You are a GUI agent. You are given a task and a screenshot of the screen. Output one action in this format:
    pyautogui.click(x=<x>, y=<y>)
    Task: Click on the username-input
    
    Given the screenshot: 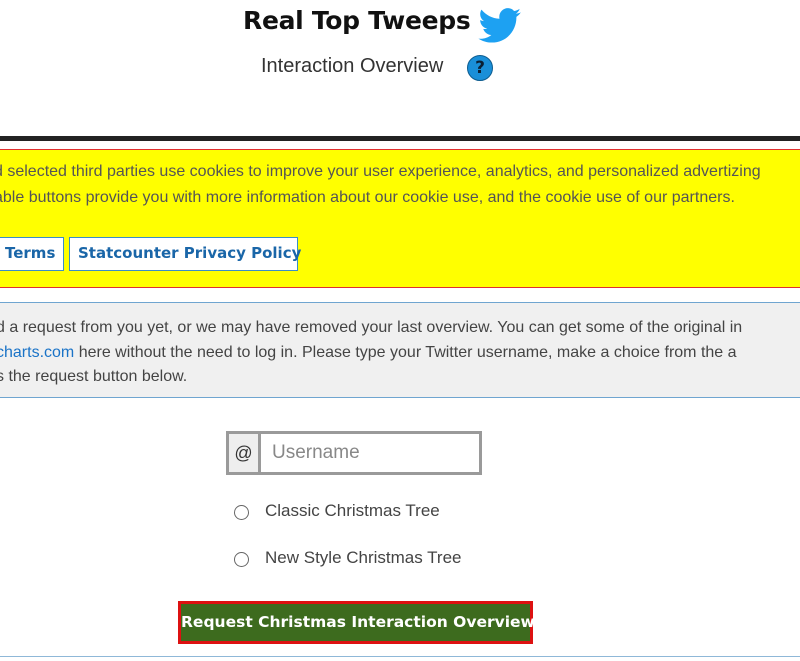 What is the action you would take?
    pyautogui.click(x=371, y=453)
    